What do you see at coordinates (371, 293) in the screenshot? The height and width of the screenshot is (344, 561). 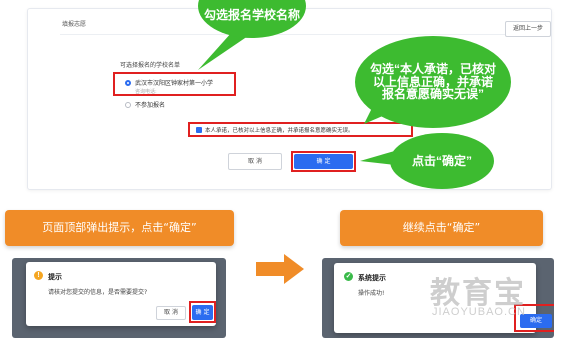 I see `success-dialog-message: 操作成功!` at bounding box center [371, 293].